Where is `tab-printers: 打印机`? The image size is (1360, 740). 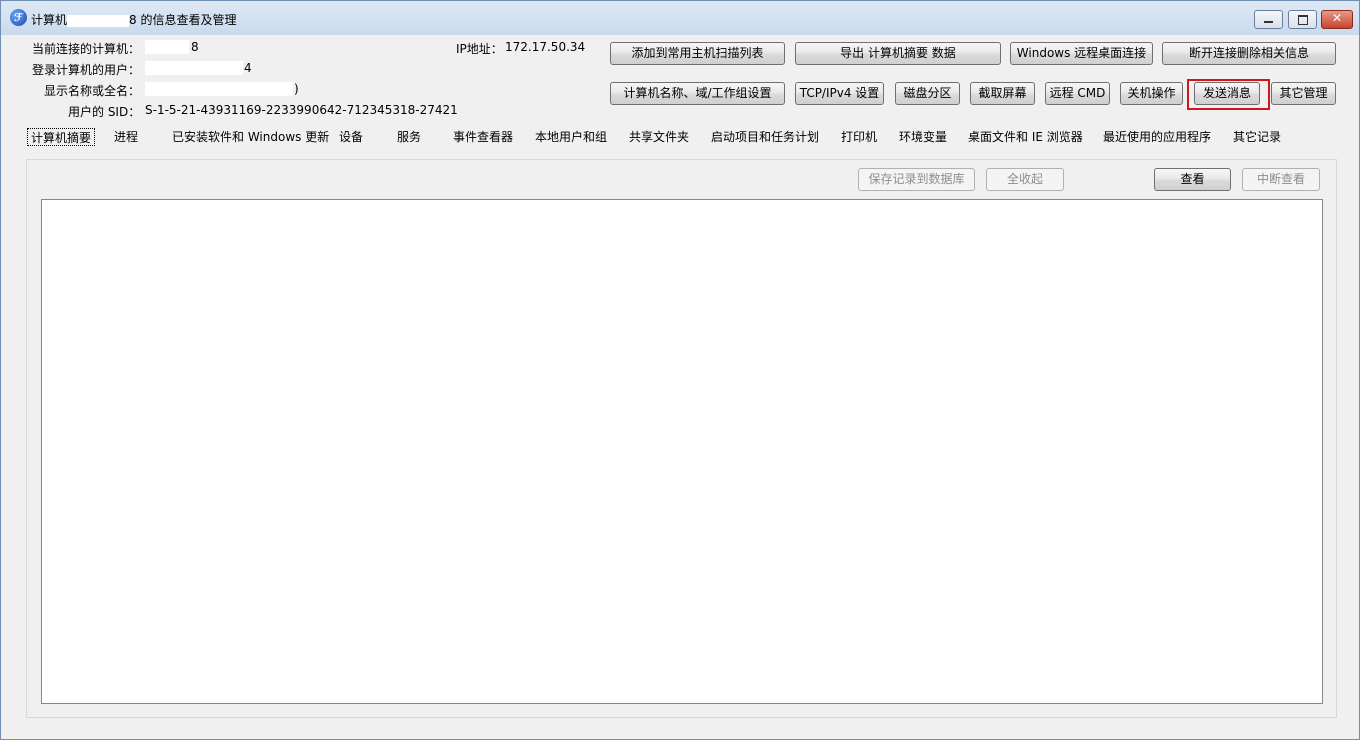 tab-printers: 打印机 is located at coordinates (859, 137).